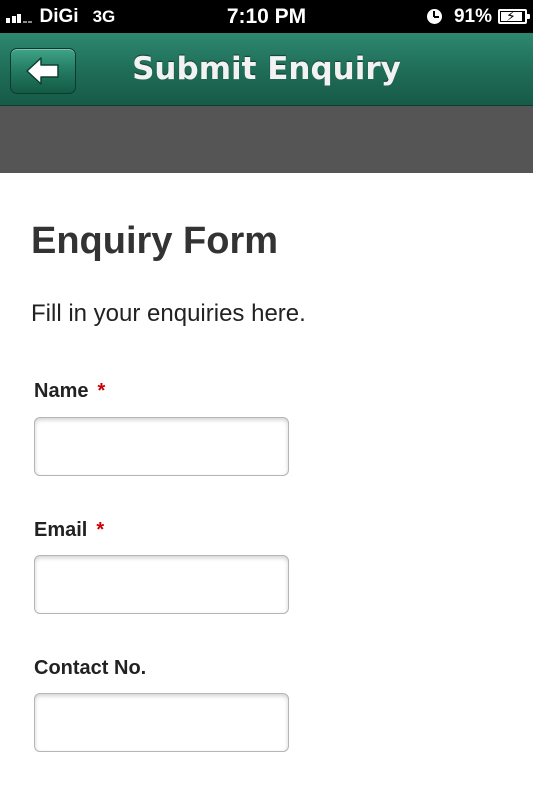 The width and height of the screenshot is (533, 800). Describe the element at coordinates (61, 391) in the screenshot. I see `name-label-text: Name` at that location.